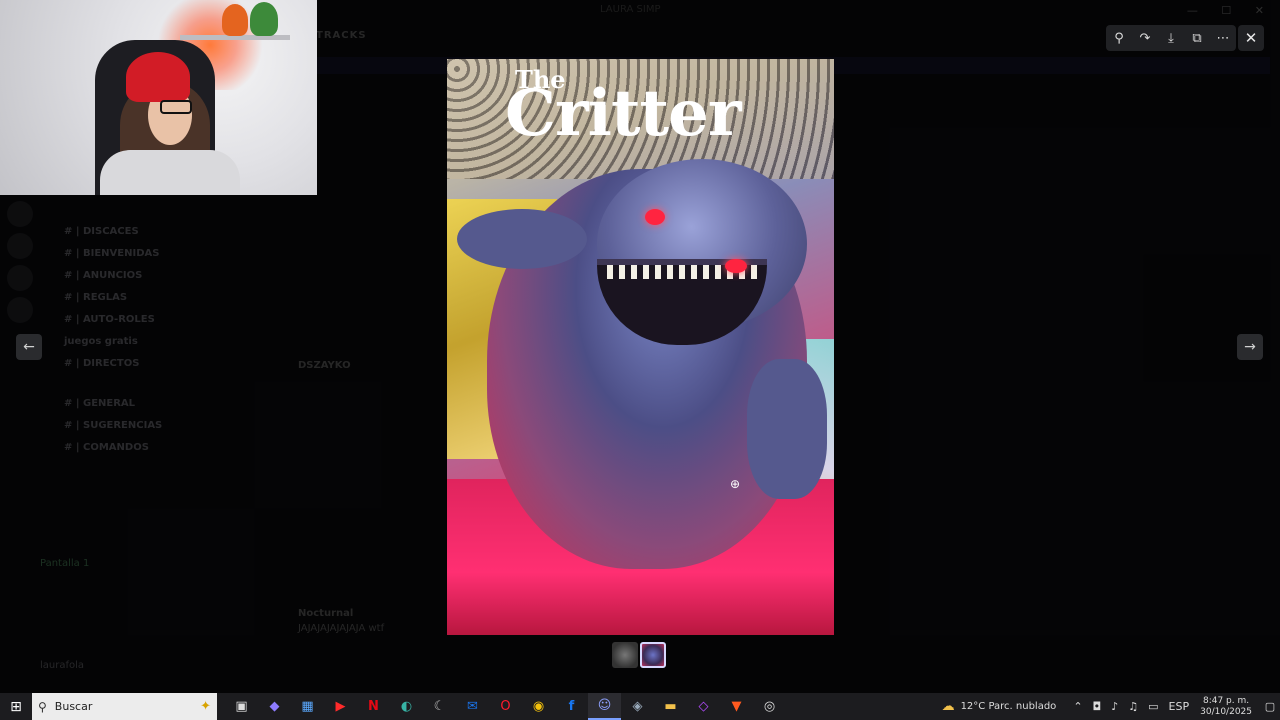 This screenshot has height=720, width=1280. What do you see at coordinates (1251, 38) in the screenshot?
I see `close-viewer-button: ✕` at bounding box center [1251, 38].